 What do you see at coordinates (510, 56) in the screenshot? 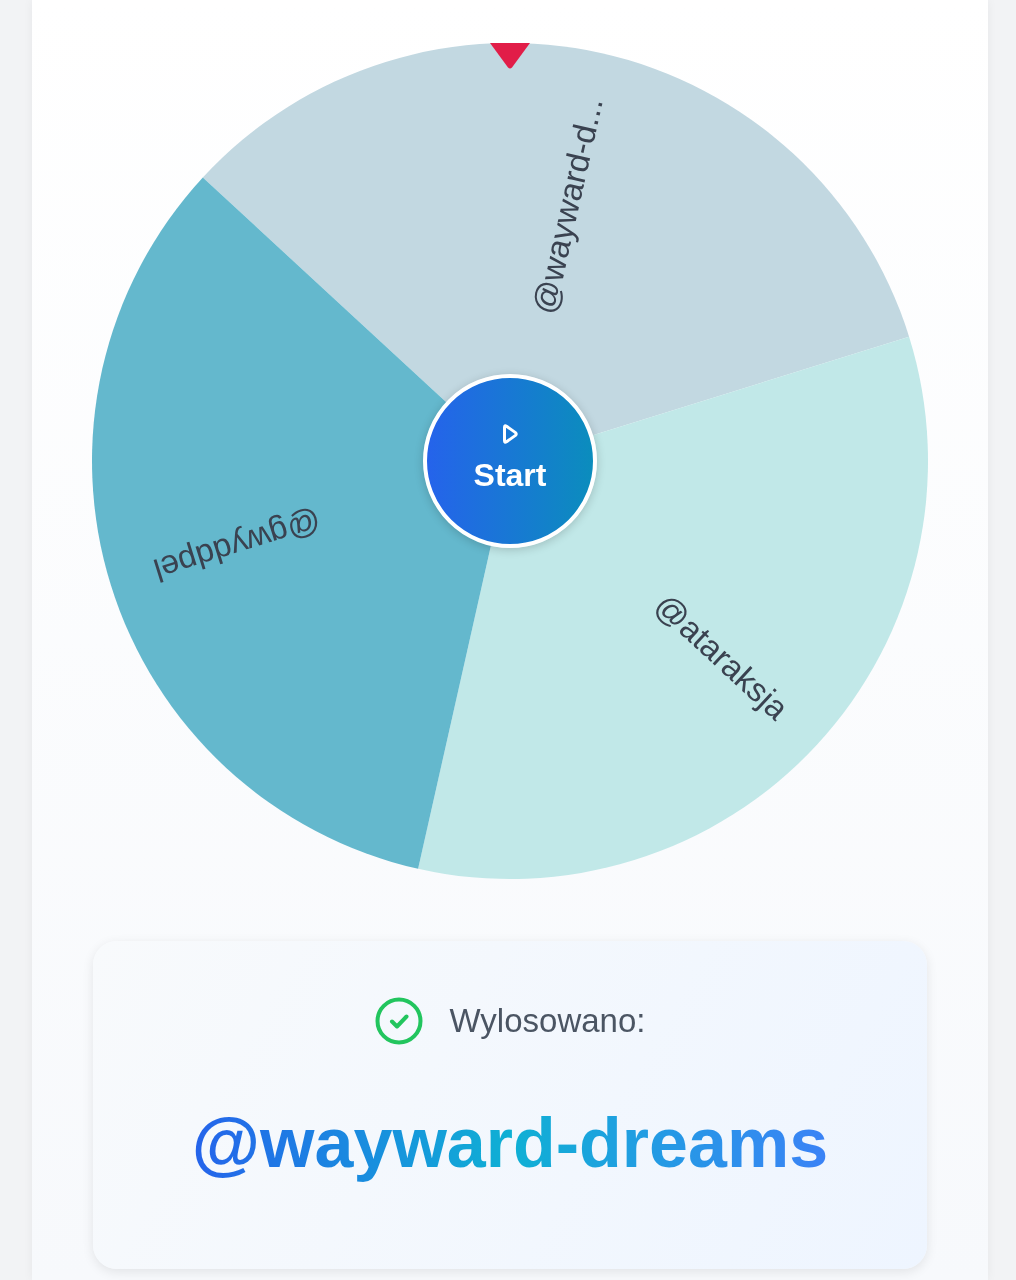
I see `pointer-icon` at bounding box center [510, 56].